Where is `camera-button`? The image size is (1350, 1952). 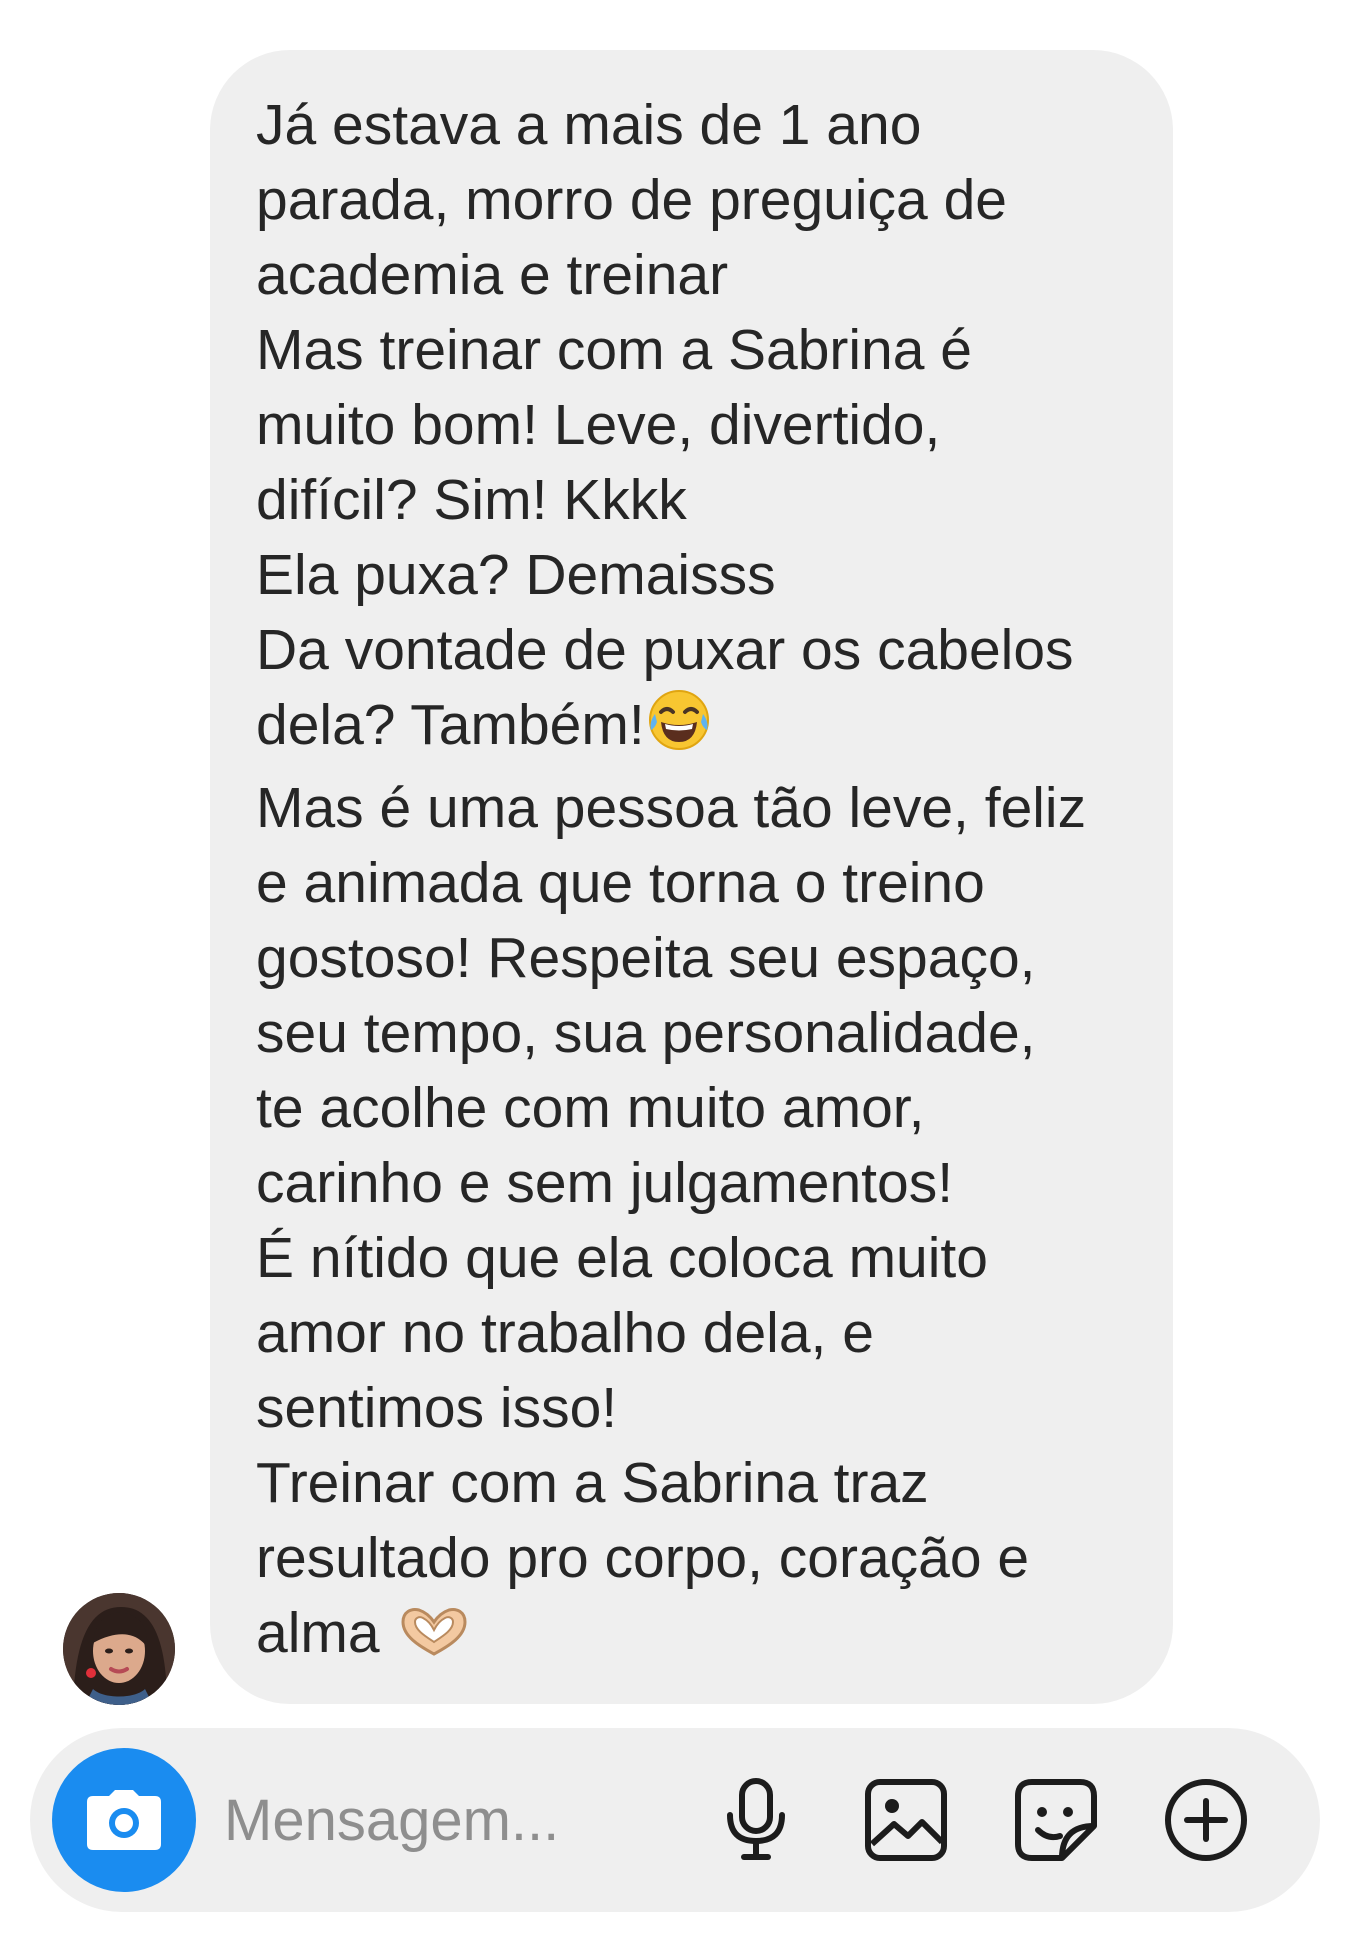
camera-button is located at coordinates (124, 1820).